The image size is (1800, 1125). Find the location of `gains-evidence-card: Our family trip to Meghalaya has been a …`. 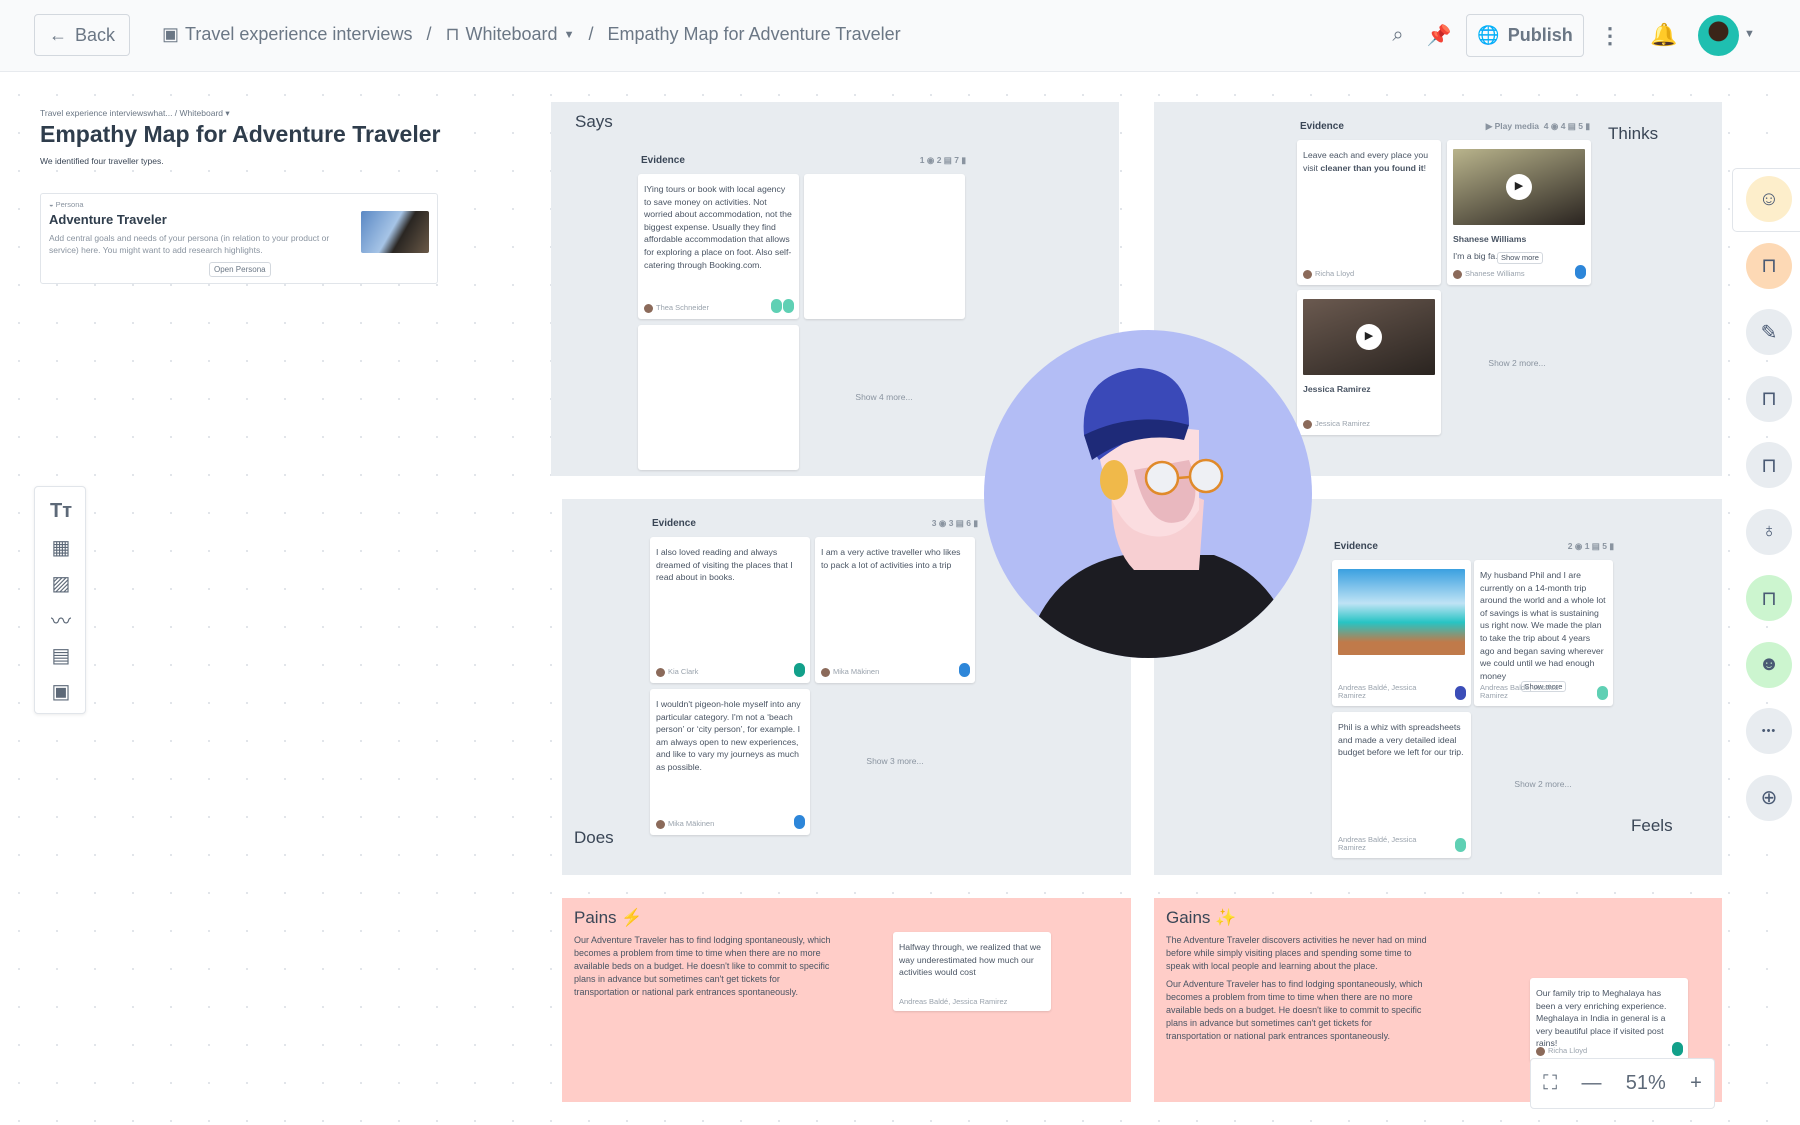

gains-evidence-card: Our family trip to Meghalaya has been a … is located at coordinates (1609, 1020).